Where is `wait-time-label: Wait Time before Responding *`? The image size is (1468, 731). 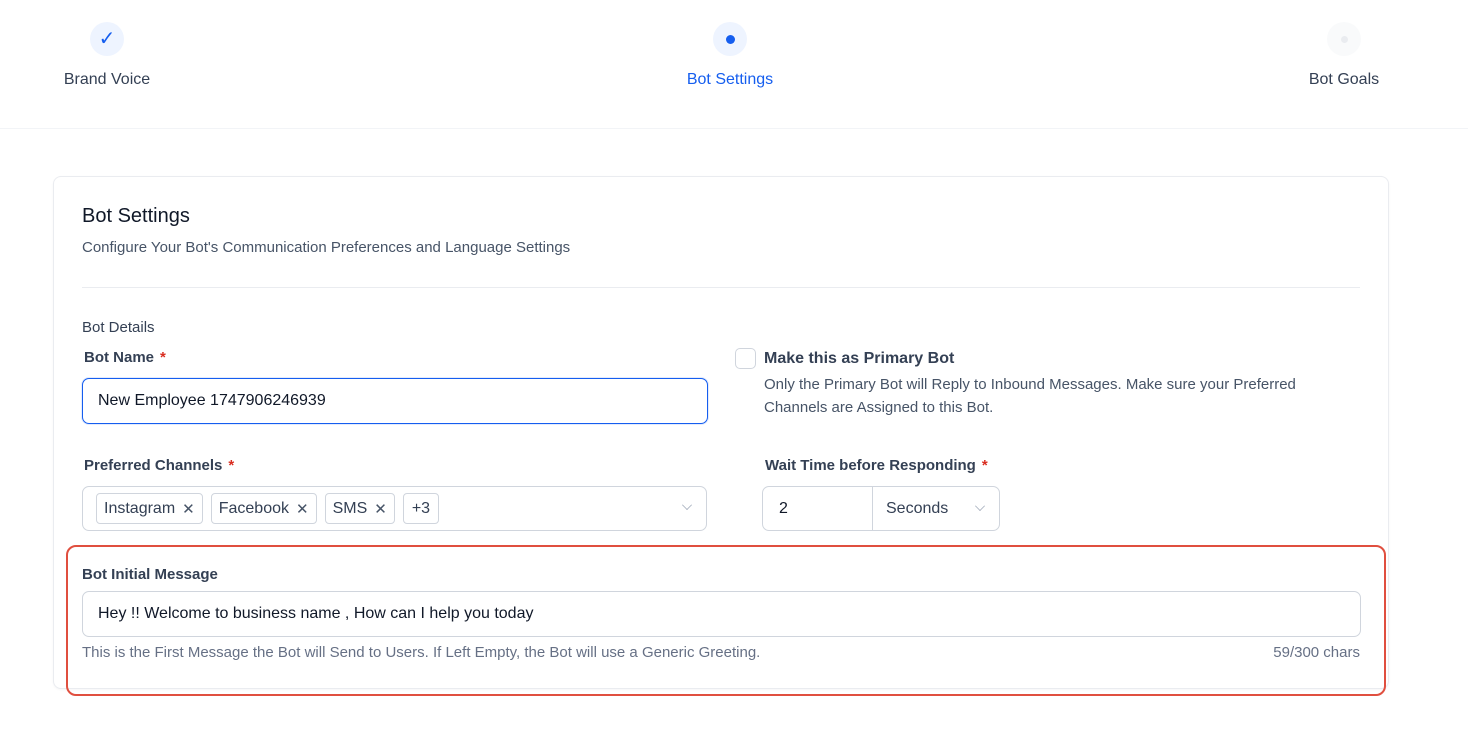 wait-time-label: Wait Time before Responding * is located at coordinates (876, 465).